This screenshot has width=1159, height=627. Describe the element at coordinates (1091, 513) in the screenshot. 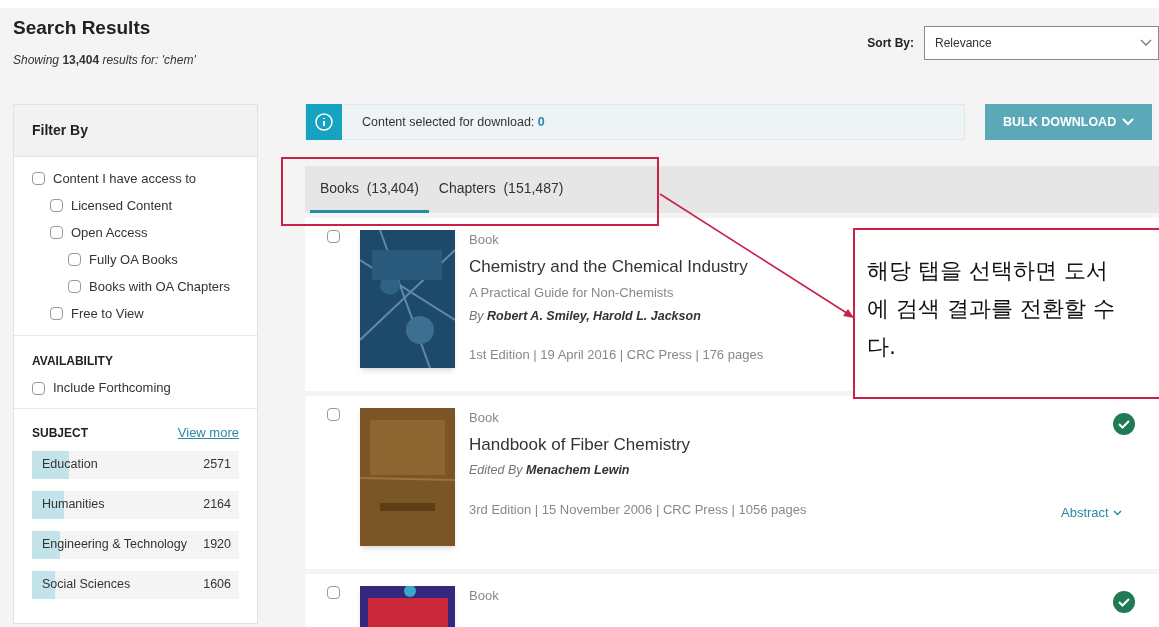

I see `abstract-link: Abstract` at that location.